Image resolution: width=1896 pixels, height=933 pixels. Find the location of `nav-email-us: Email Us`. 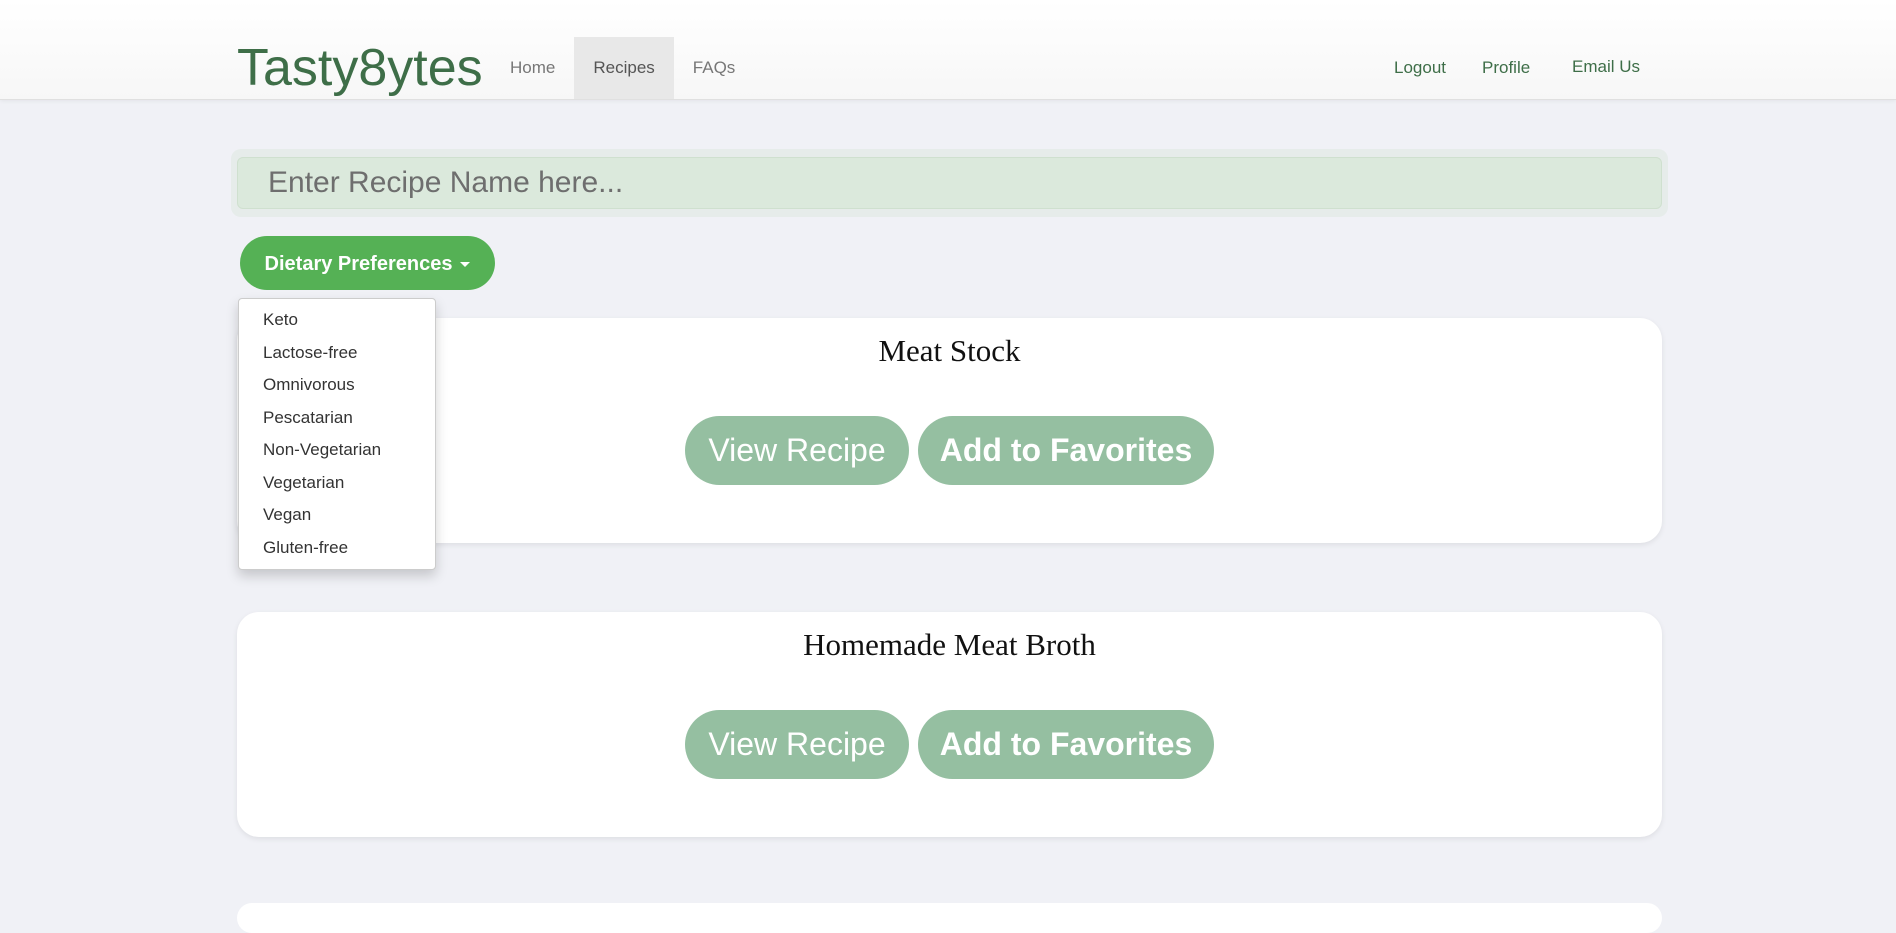

nav-email-us: Email Us is located at coordinates (1606, 67).